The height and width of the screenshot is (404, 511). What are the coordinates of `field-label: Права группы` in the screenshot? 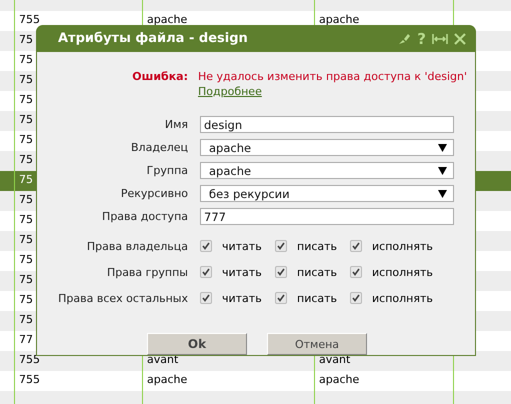 It's located at (147, 272).